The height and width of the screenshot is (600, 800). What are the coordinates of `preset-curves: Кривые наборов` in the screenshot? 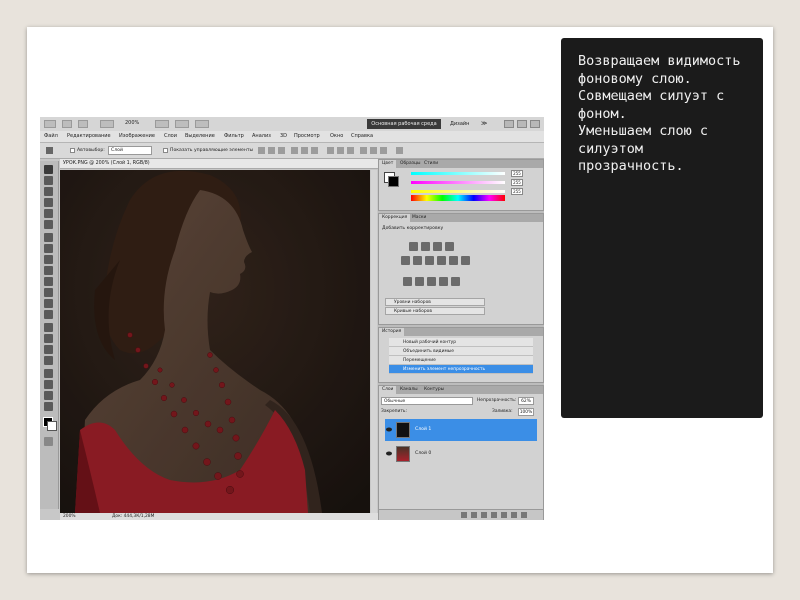 It's located at (435, 311).